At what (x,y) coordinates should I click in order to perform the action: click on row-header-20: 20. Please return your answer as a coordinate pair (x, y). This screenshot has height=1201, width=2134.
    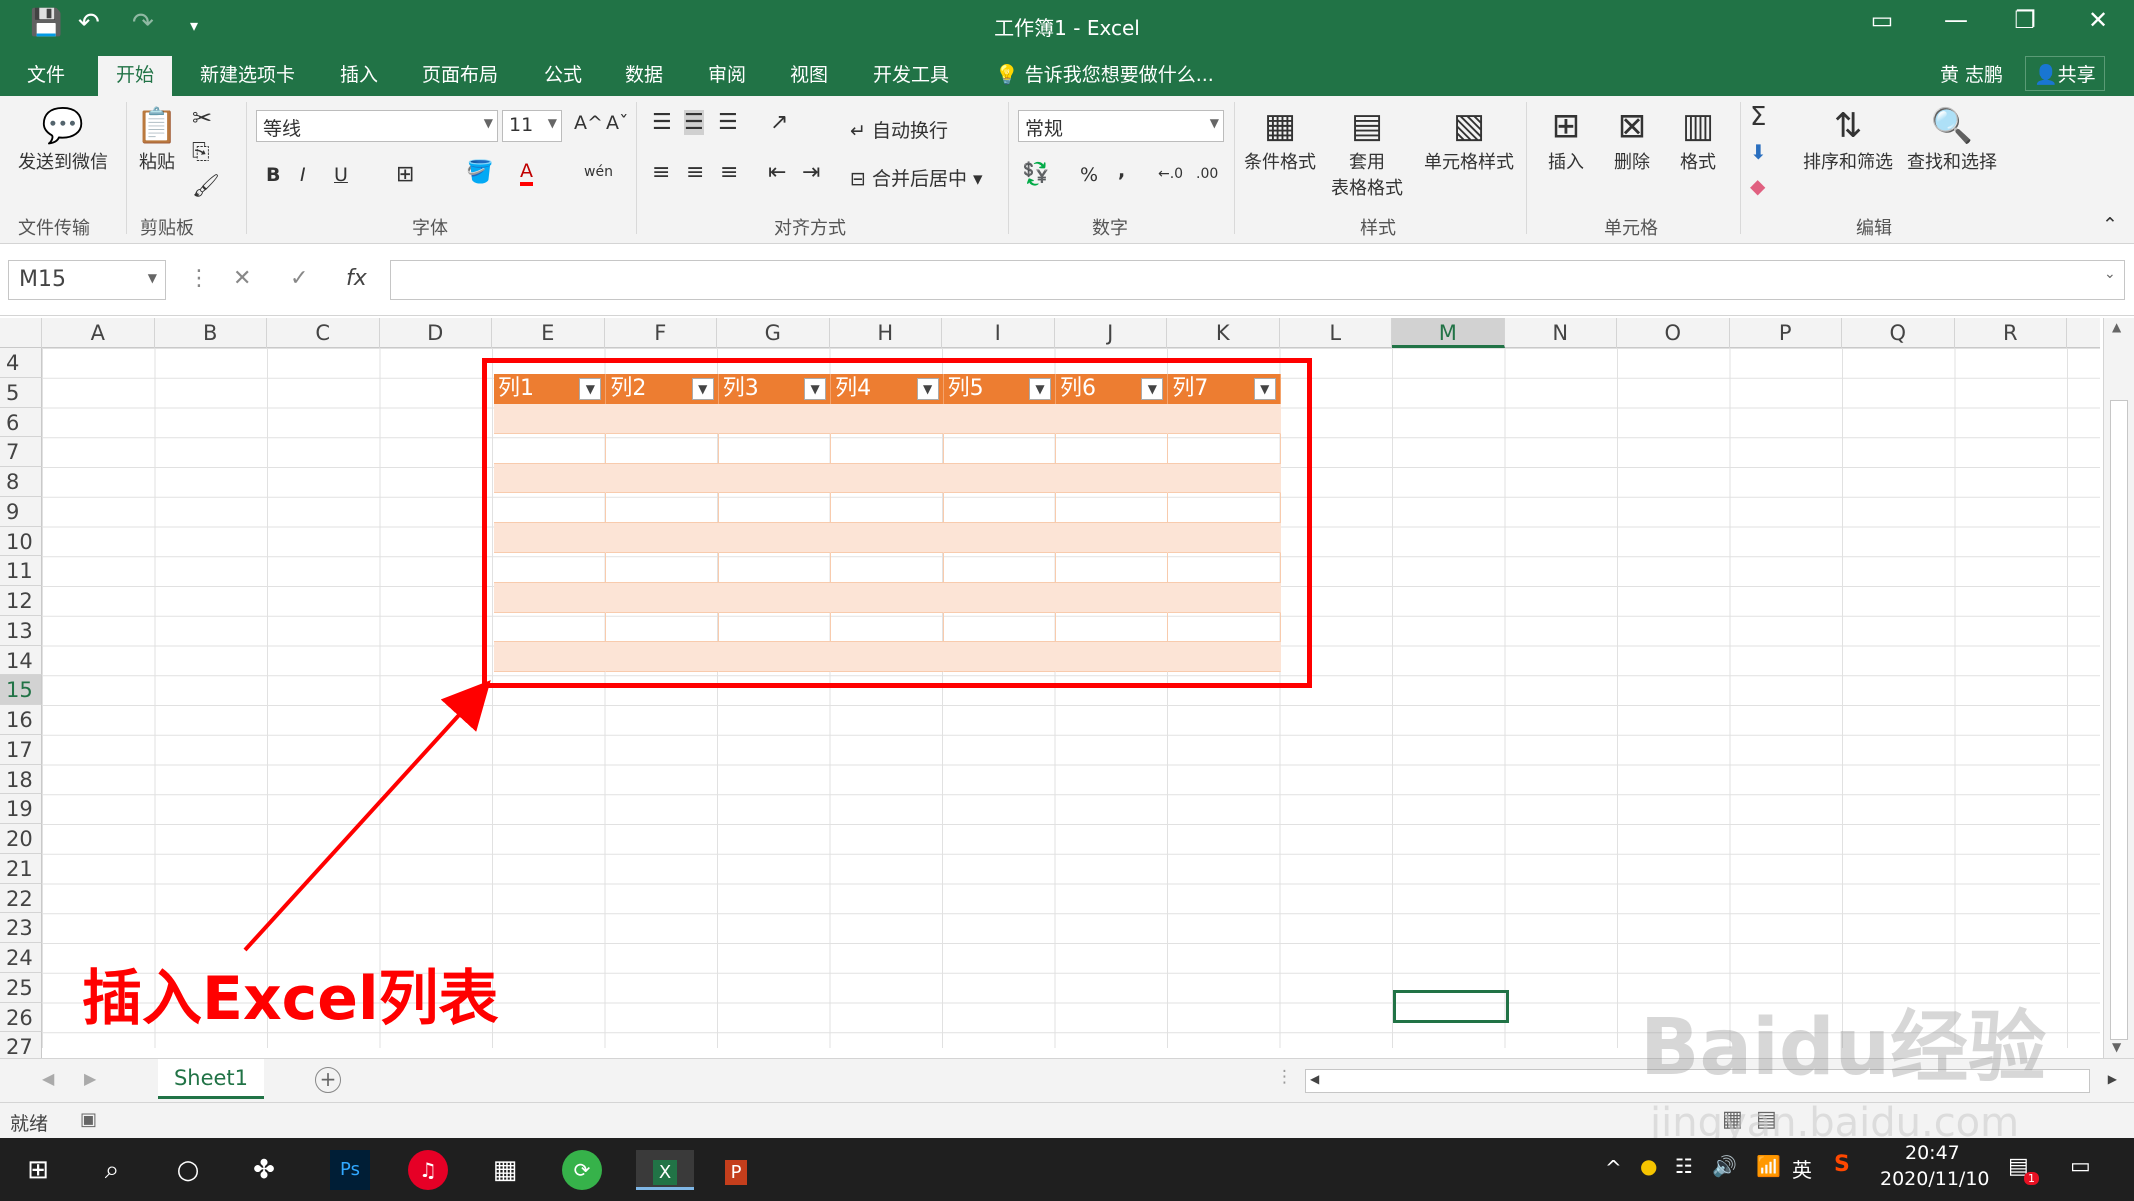
    Looking at the image, I should click on (21, 839).